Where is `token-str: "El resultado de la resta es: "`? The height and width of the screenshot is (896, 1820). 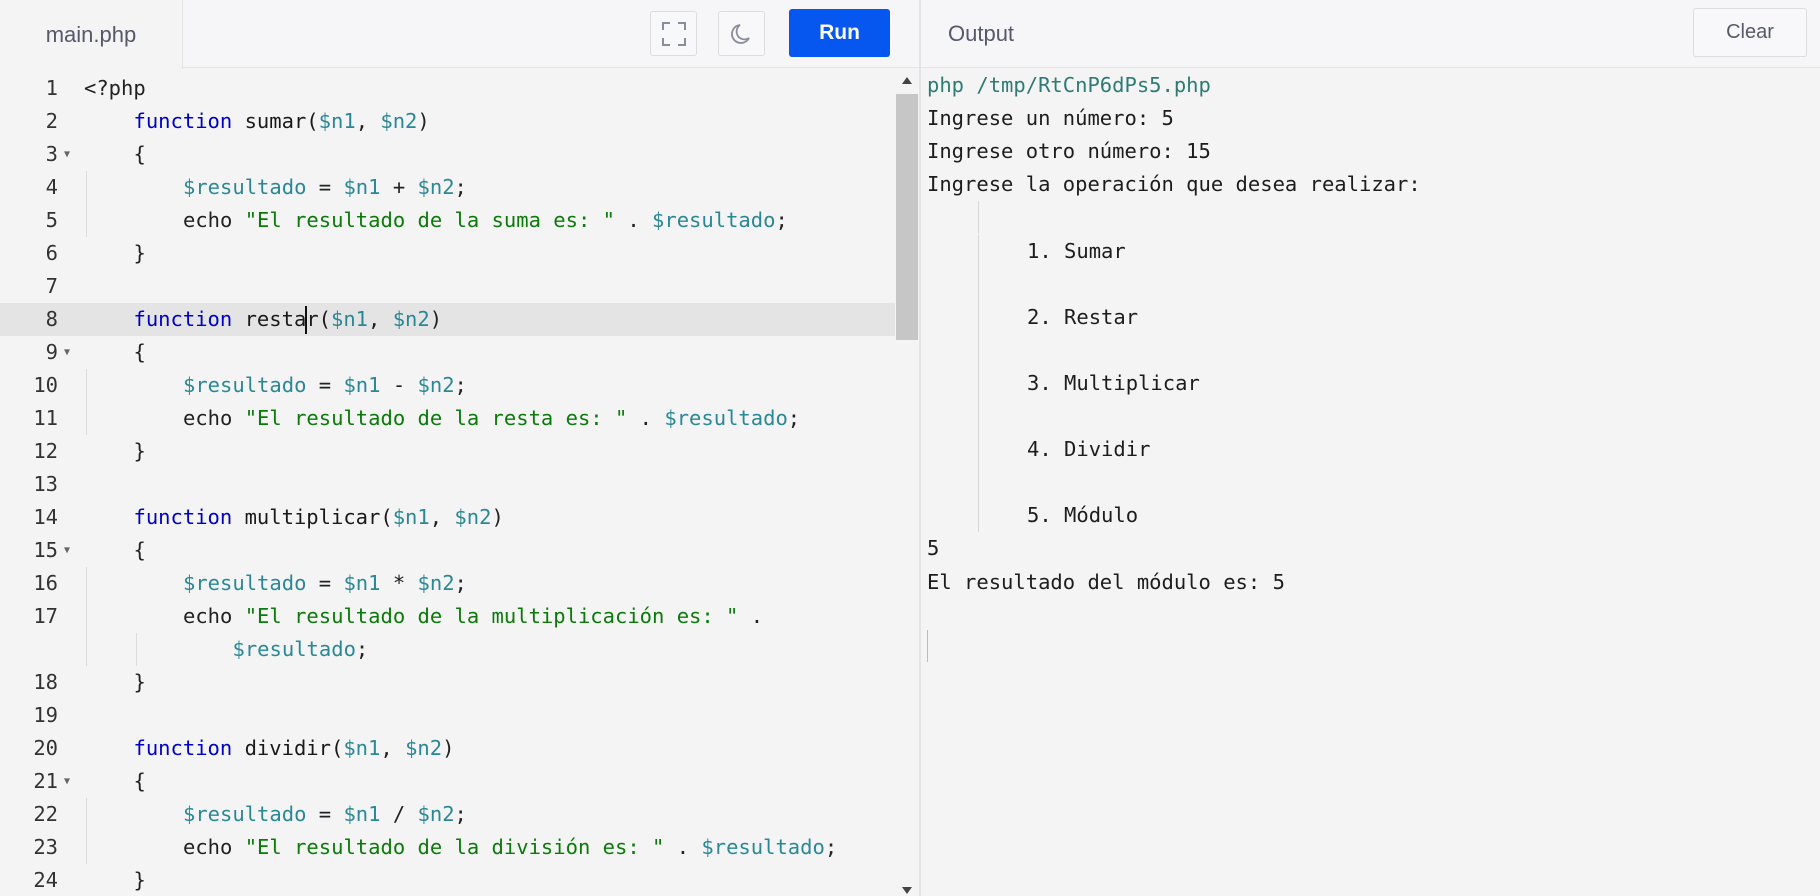
token-str: "El resultado de la resta es: " is located at coordinates (436, 418).